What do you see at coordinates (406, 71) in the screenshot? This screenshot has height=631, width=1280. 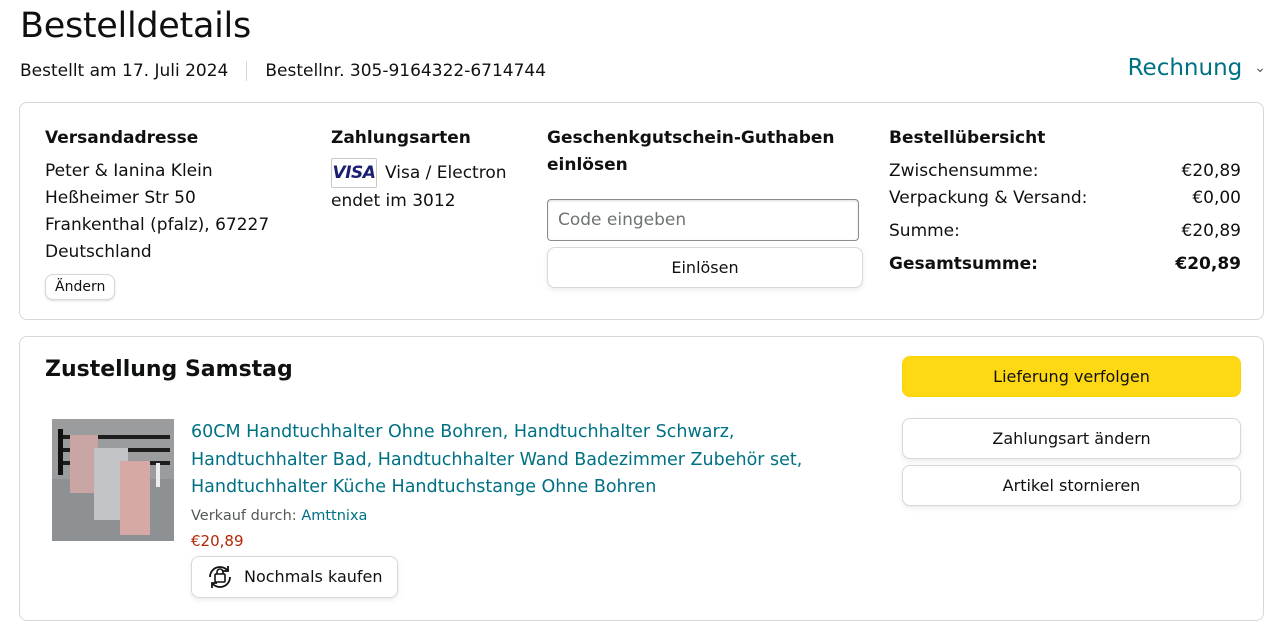 I see `order-number: Bestellnr. 305-9164322-6714744` at bounding box center [406, 71].